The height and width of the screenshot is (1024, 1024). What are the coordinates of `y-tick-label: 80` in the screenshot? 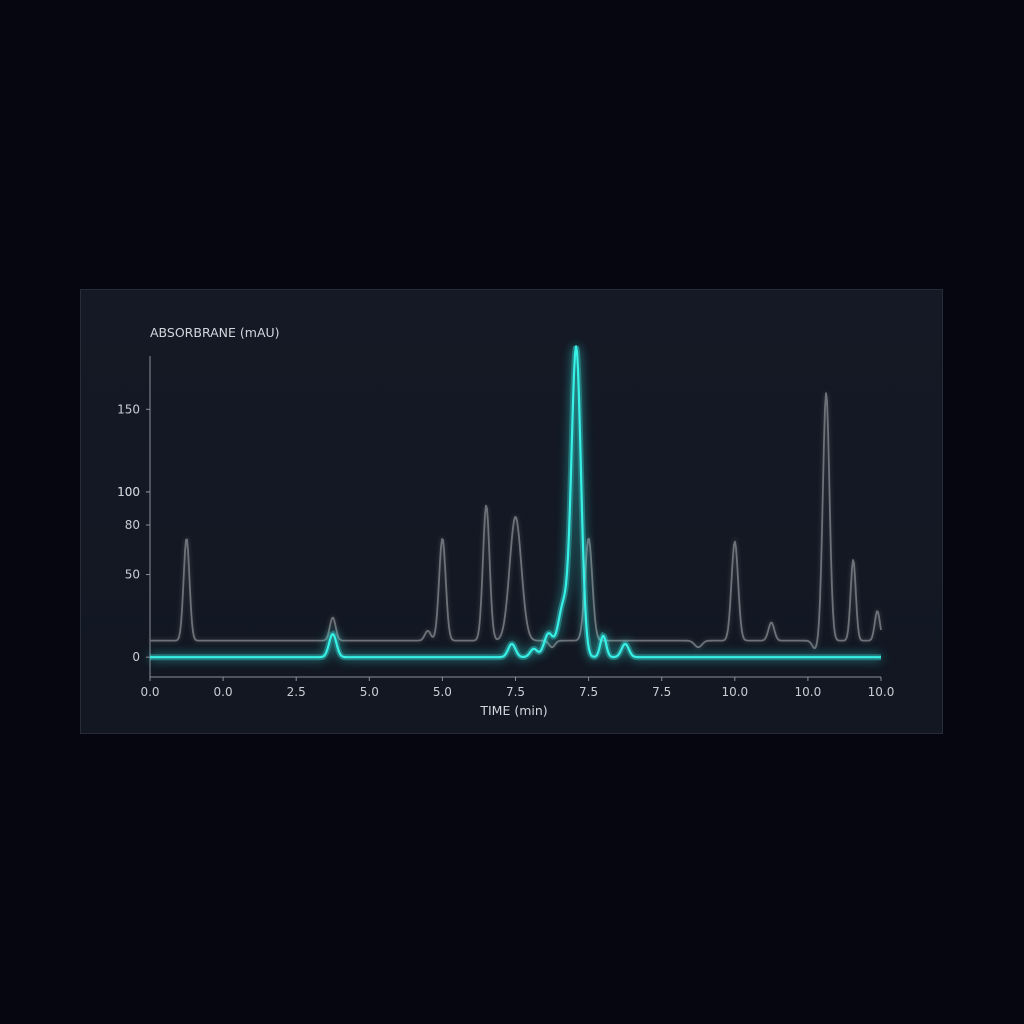 It's located at (132, 525).